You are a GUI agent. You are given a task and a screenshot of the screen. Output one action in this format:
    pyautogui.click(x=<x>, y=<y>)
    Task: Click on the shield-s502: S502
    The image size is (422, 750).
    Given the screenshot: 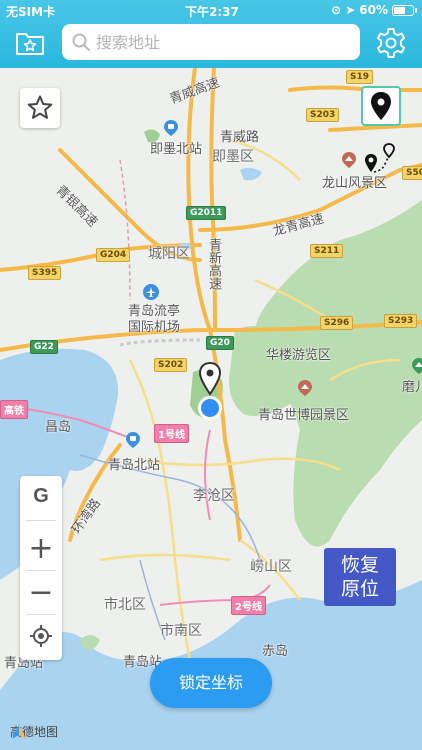 What is the action you would take?
    pyautogui.click(x=412, y=173)
    